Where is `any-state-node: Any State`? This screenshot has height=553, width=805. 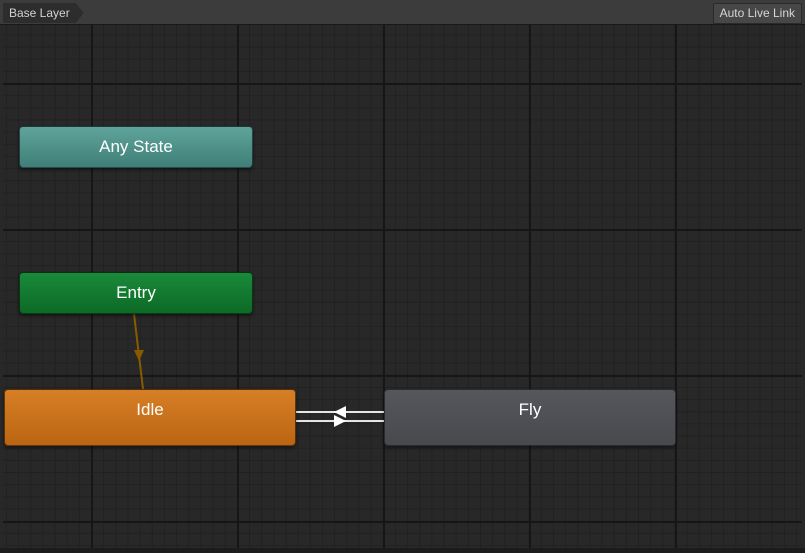 any-state-node: Any State is located at coordinates (136, 147).